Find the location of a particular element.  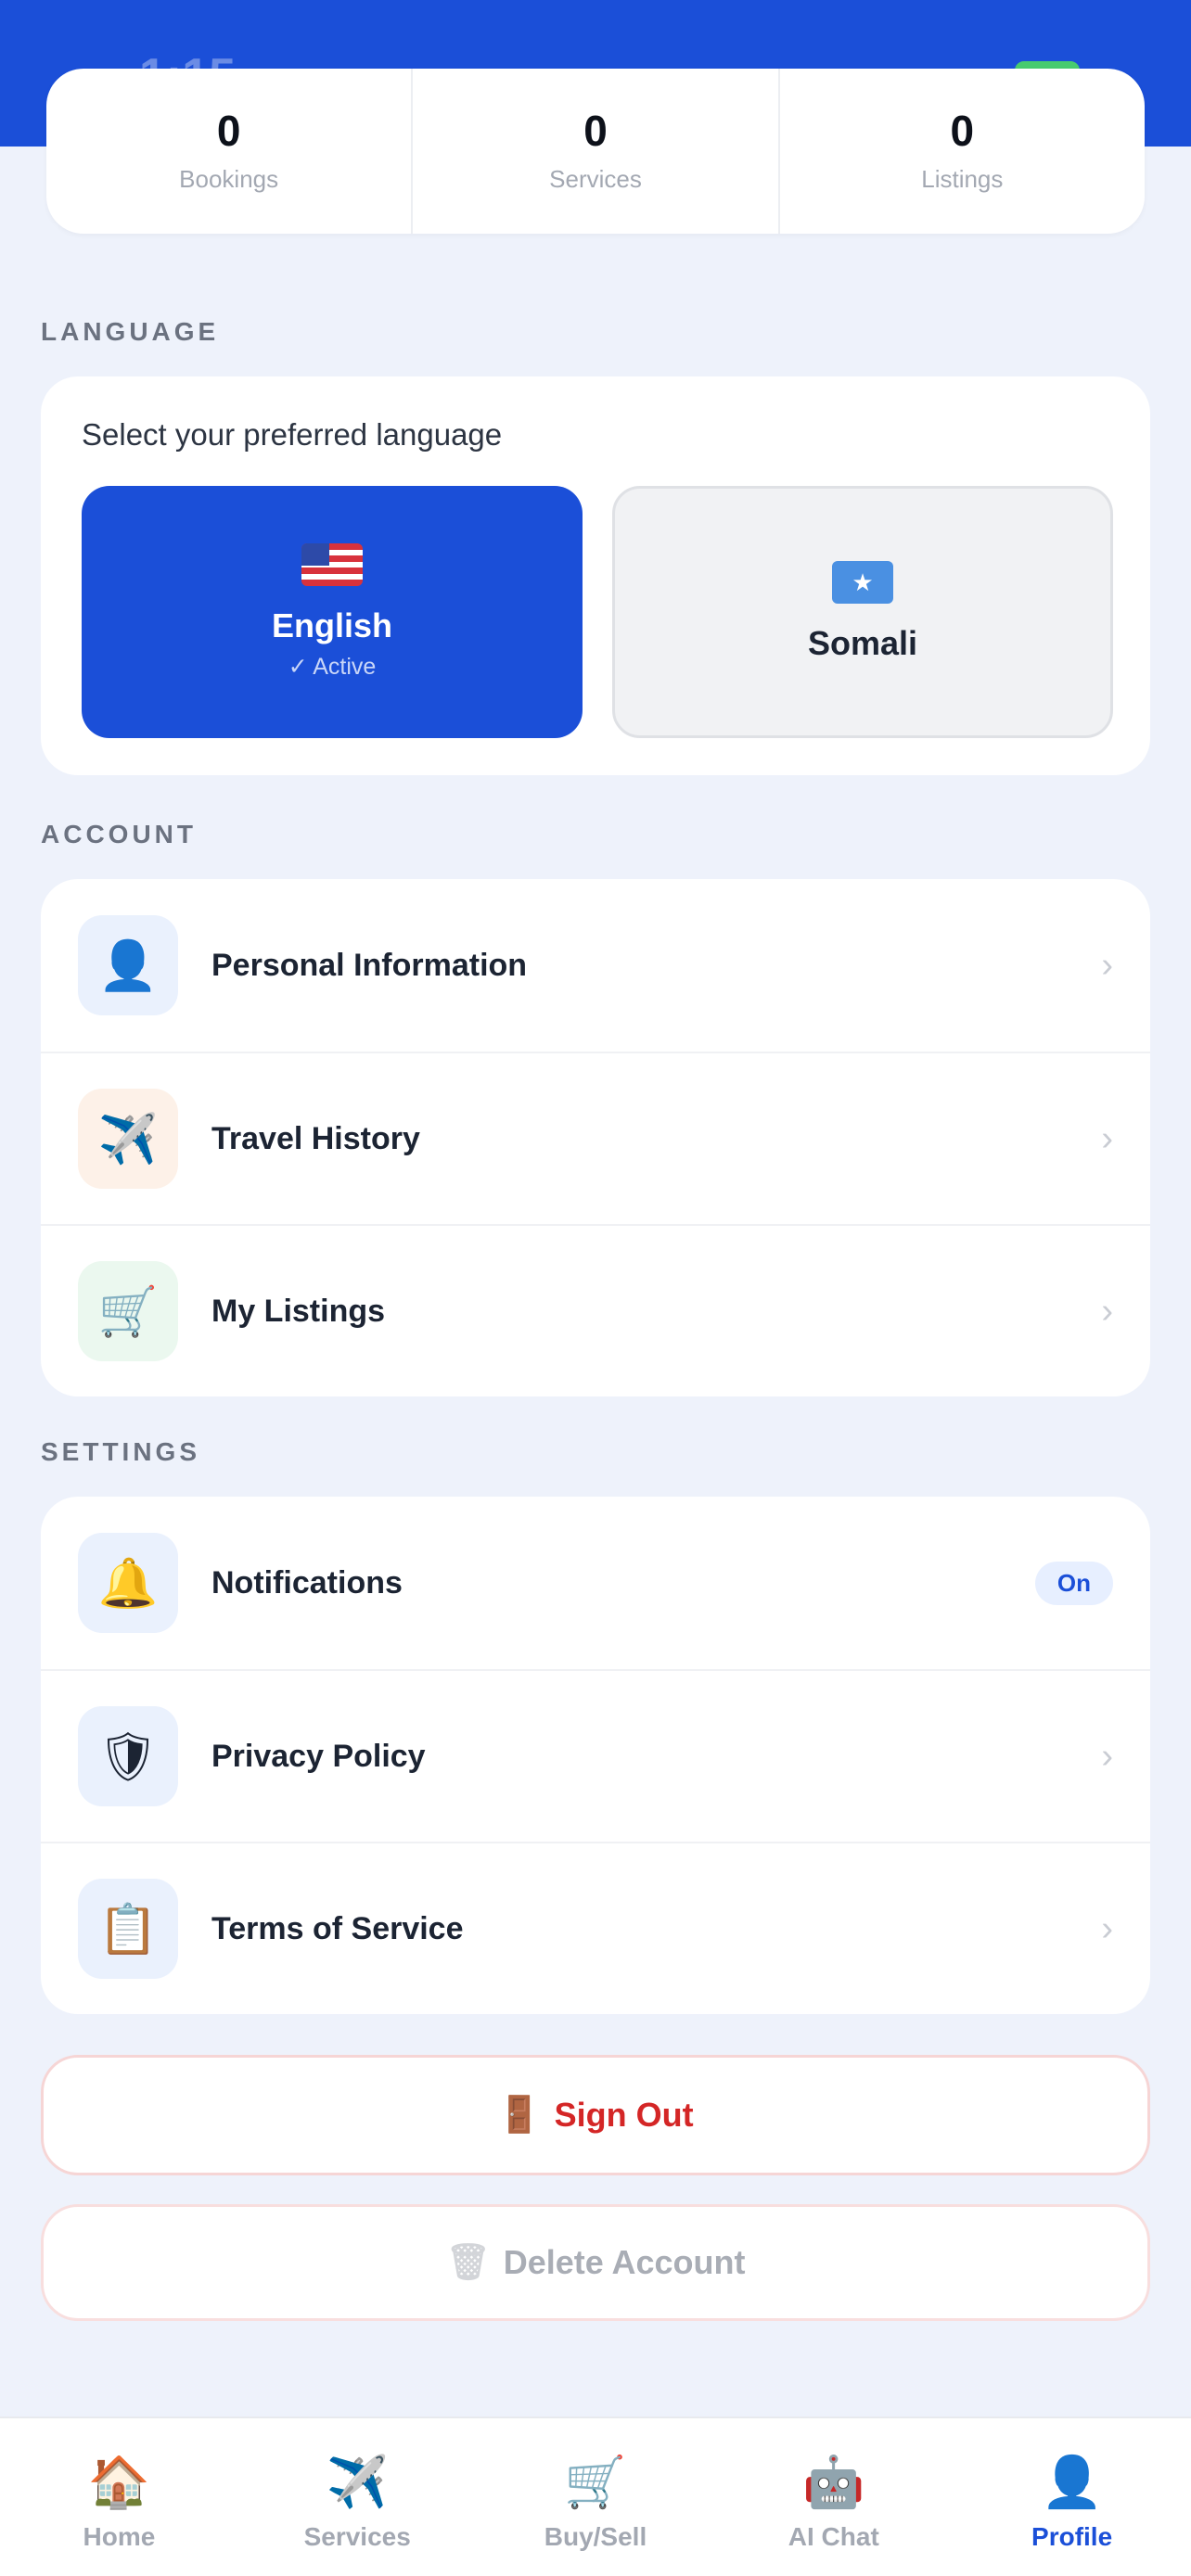

account-item-personal-information: 👤 Personal Information › is located at coordinates (595, 965).